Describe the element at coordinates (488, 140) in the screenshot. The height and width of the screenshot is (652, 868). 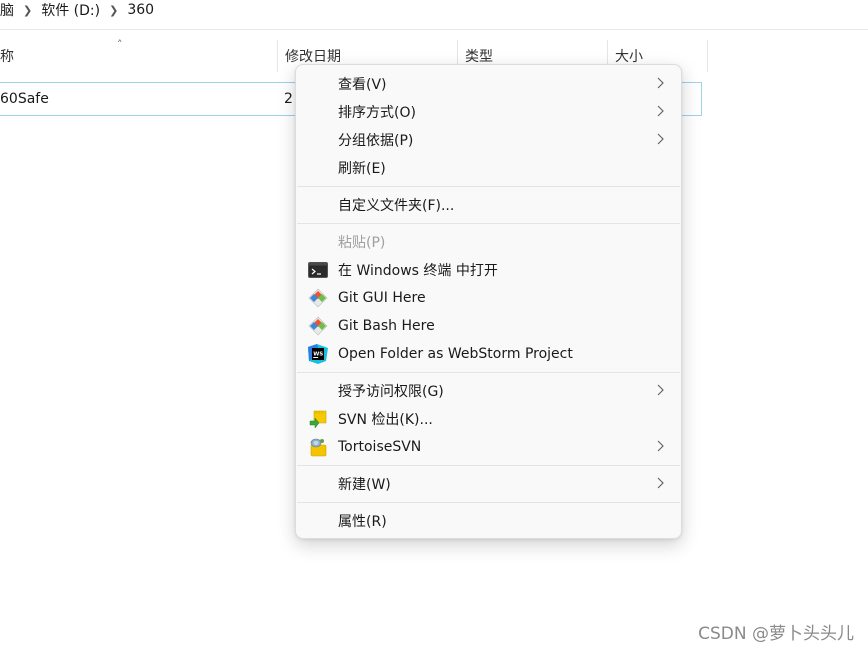
I see `menu-item-group-by: 分组依据(P)` at that location.